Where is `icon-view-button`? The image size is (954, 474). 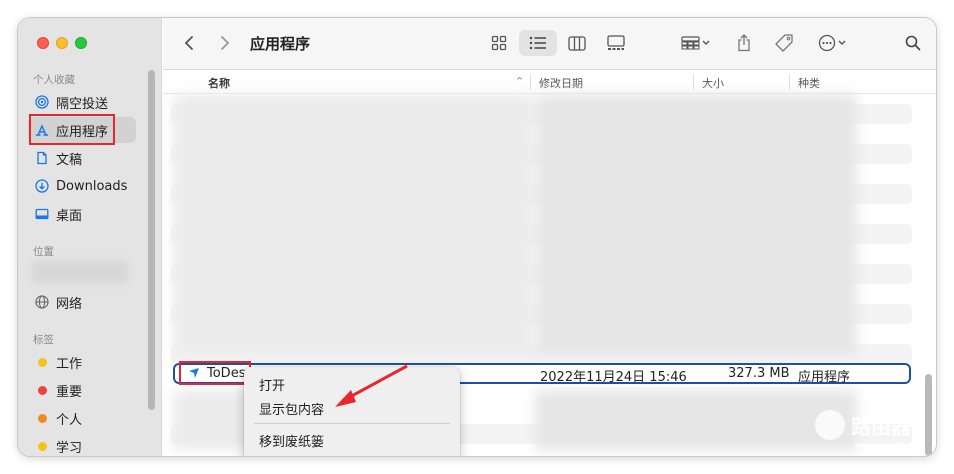
icon-view-button is located at coordinates (499, 43).